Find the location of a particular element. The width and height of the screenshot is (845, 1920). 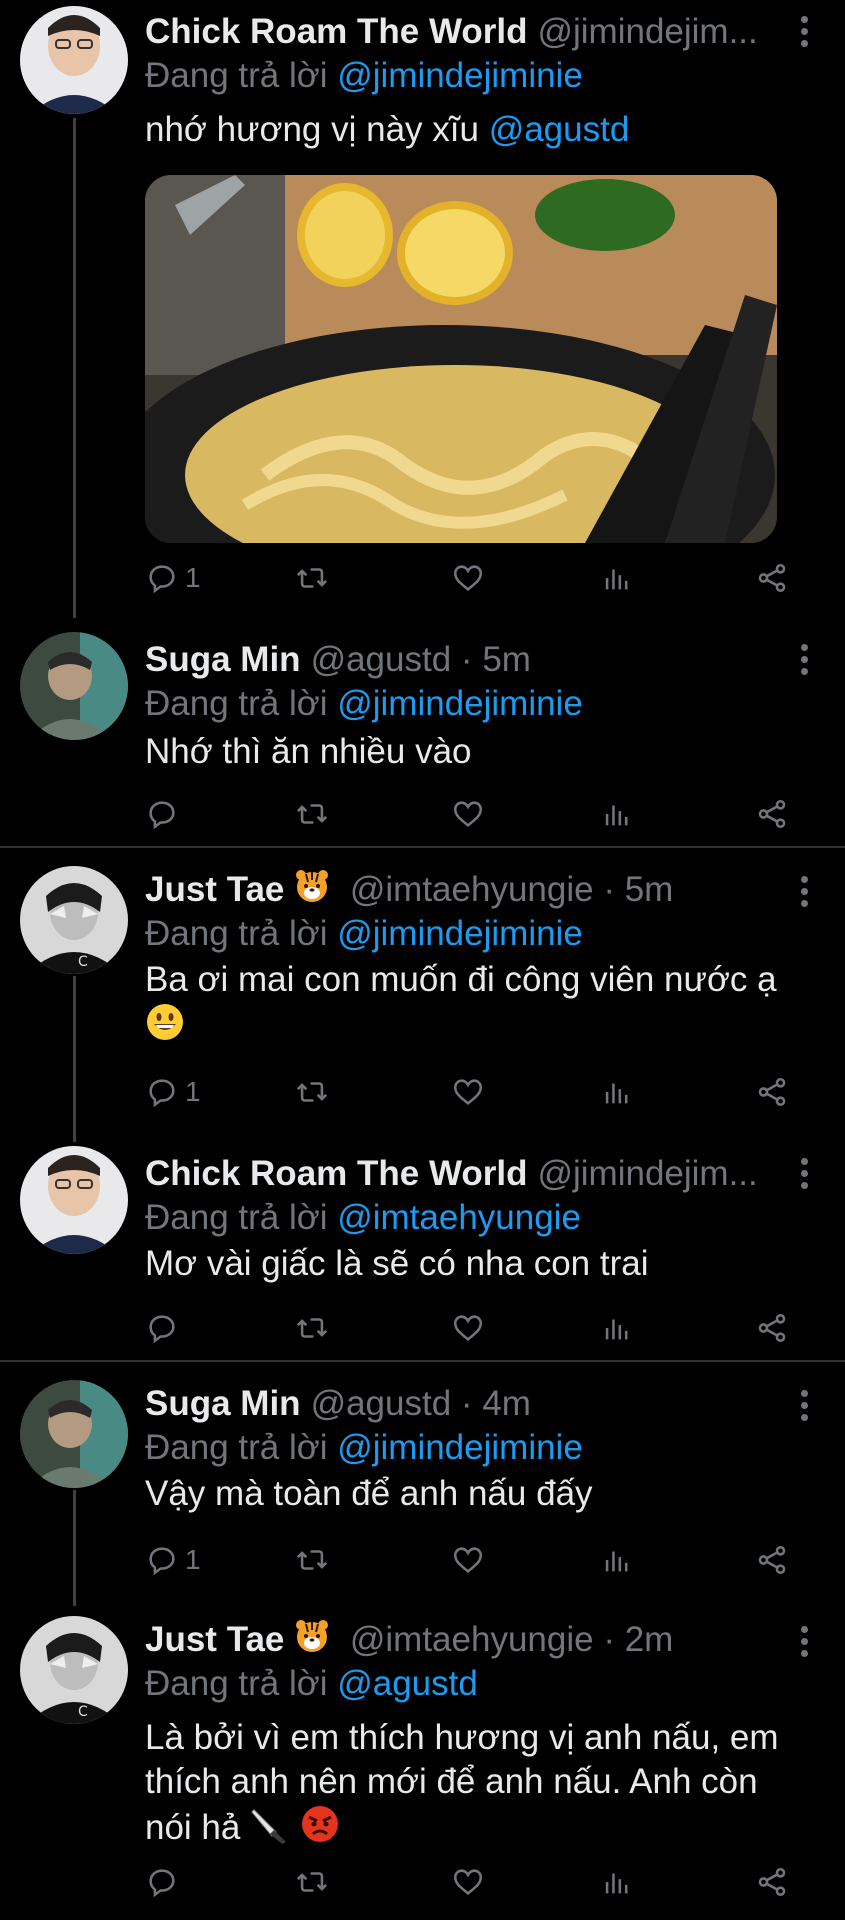

knife-icon is located at coordinates (270, 1829).